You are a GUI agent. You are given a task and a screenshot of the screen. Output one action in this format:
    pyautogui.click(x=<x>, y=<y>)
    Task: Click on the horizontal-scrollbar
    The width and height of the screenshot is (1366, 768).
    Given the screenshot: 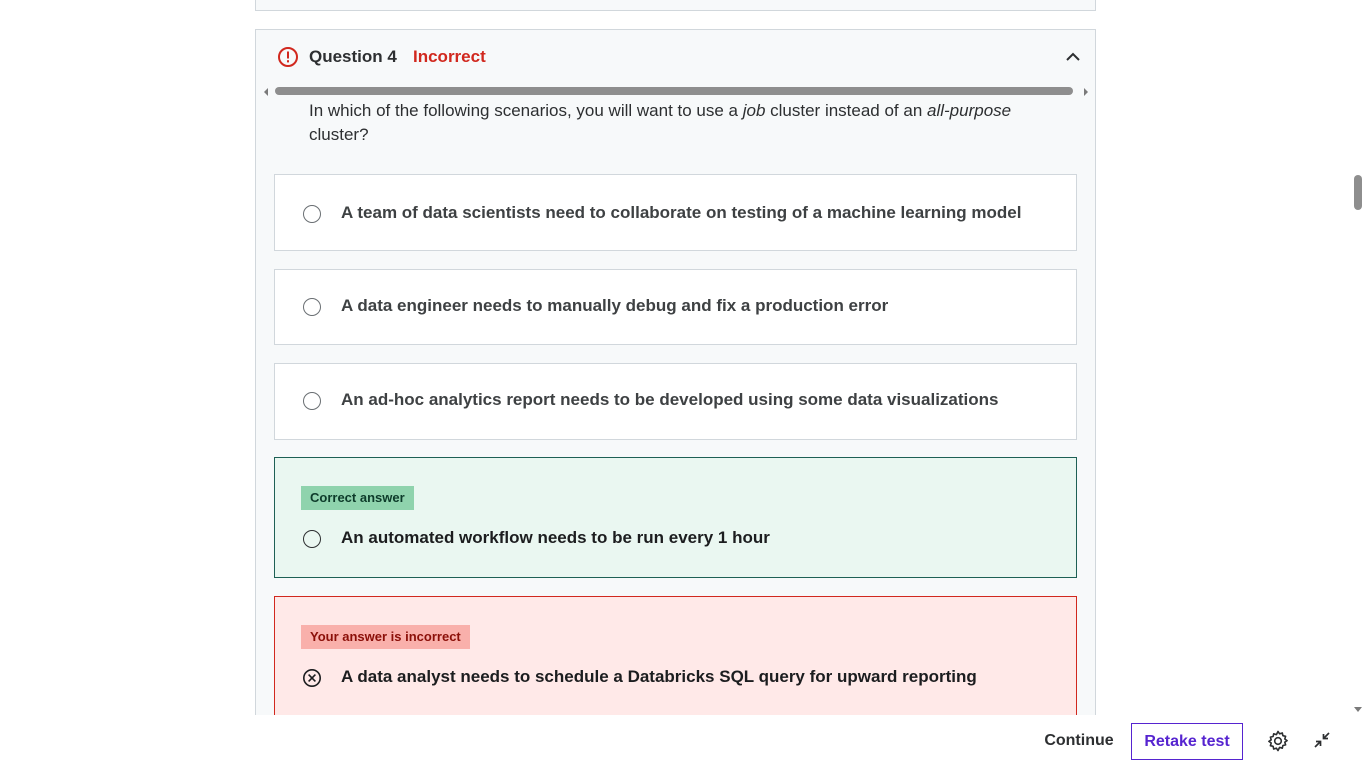 What is the action you would take?
    pyautogui.click(x=676, y=91)
    